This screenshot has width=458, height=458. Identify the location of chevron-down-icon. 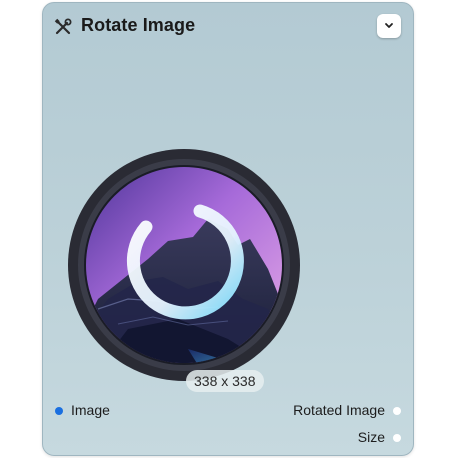
(389, 25).